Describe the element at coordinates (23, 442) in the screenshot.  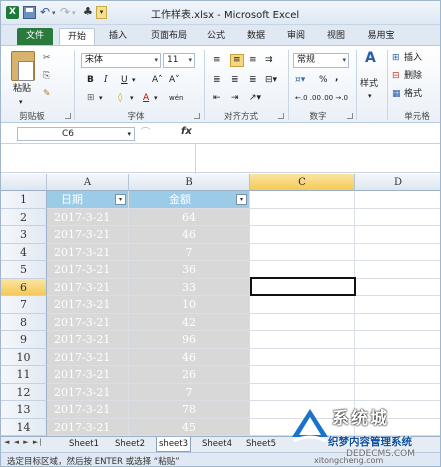
I see `sheet-nav-buttons: ◄ ◄ ► ►|` at that location.